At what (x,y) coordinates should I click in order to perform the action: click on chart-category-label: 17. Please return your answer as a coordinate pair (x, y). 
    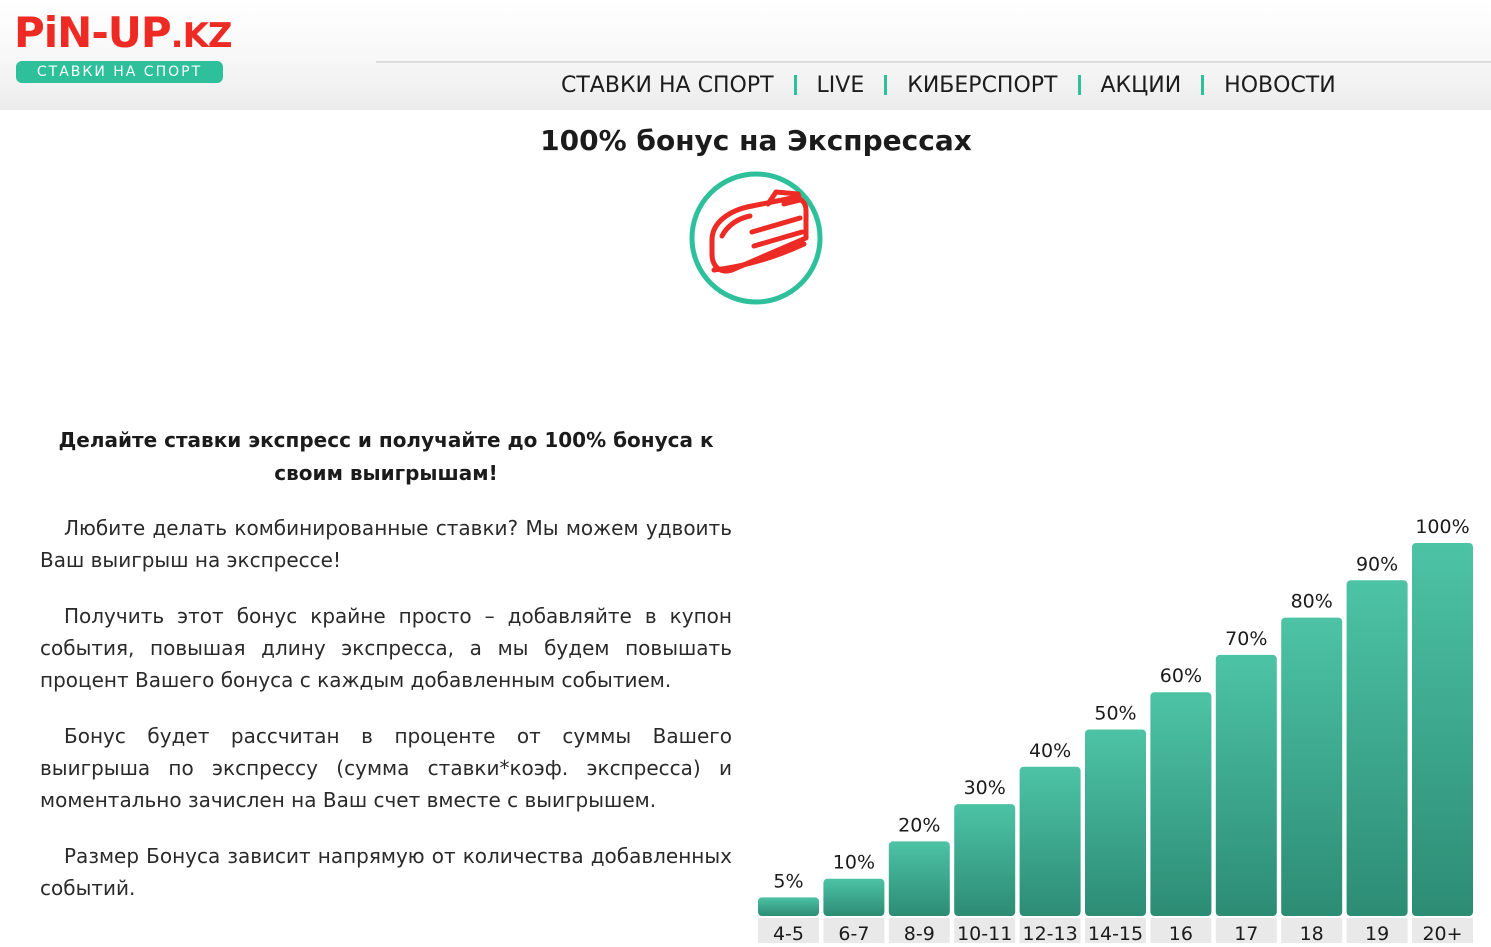
    Looking at the image, I should click on (1246, 933).